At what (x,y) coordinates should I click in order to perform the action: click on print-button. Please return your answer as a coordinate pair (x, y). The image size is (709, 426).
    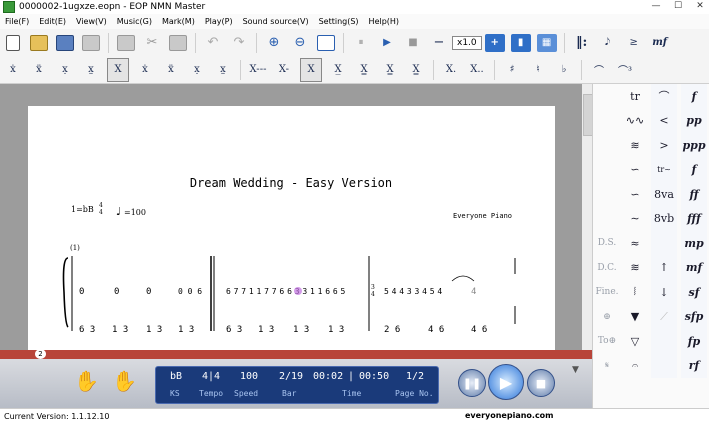
    Looking at the image, I should click on (91, 43).